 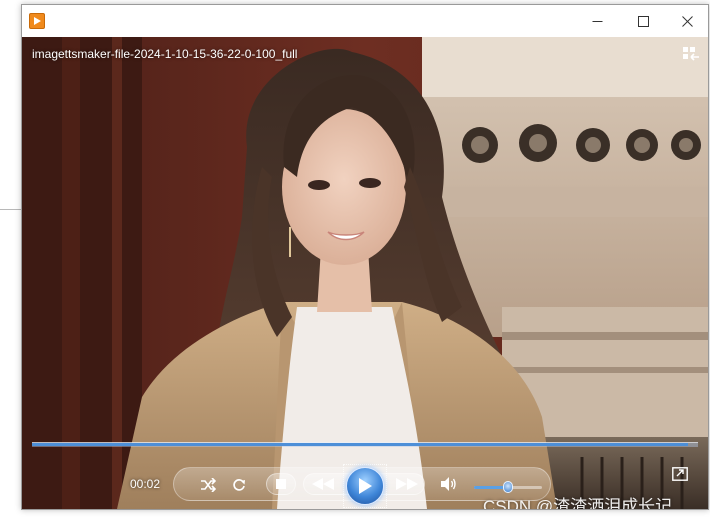 I want to click on switch-to-library-icon, so click(x=691, y=54).